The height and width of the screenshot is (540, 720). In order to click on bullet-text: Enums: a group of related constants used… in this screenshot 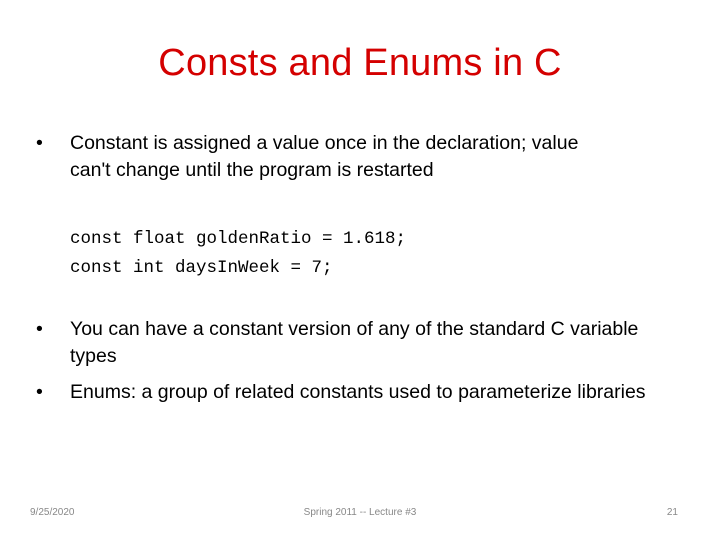, I will do `click(358, 392)`.